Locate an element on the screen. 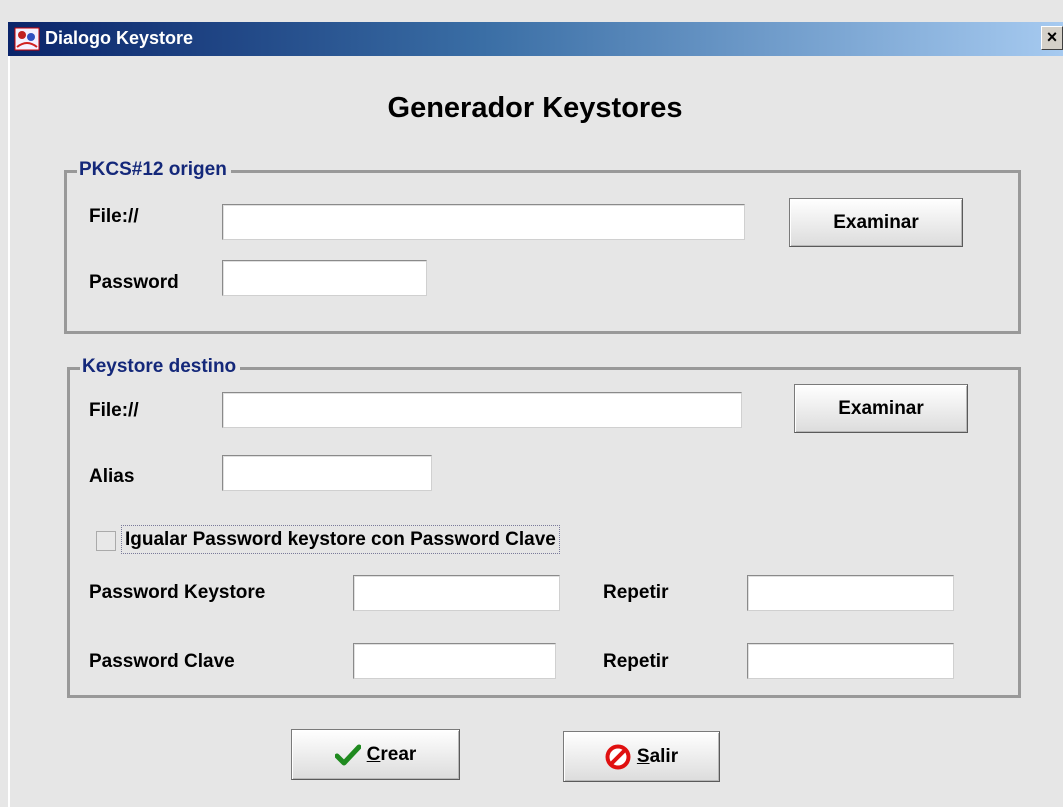 This screenshot has width=1063, height=807. close-button: × is located at coordinates (1052, 38).